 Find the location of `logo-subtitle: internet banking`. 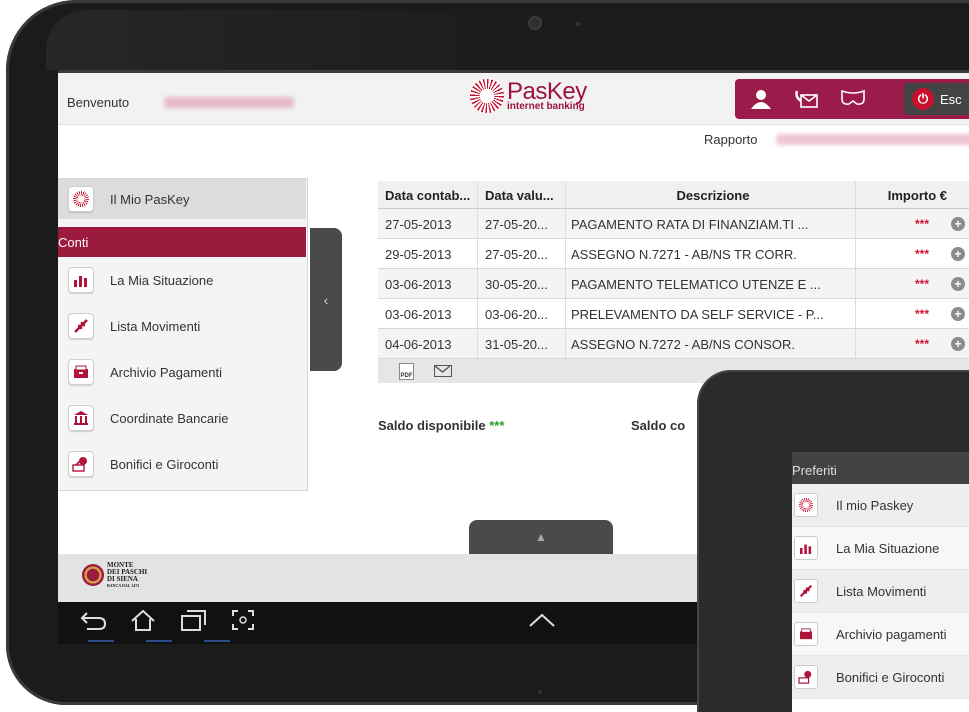

logo-subtitle: internet banking is located at coordinates (546, 106).